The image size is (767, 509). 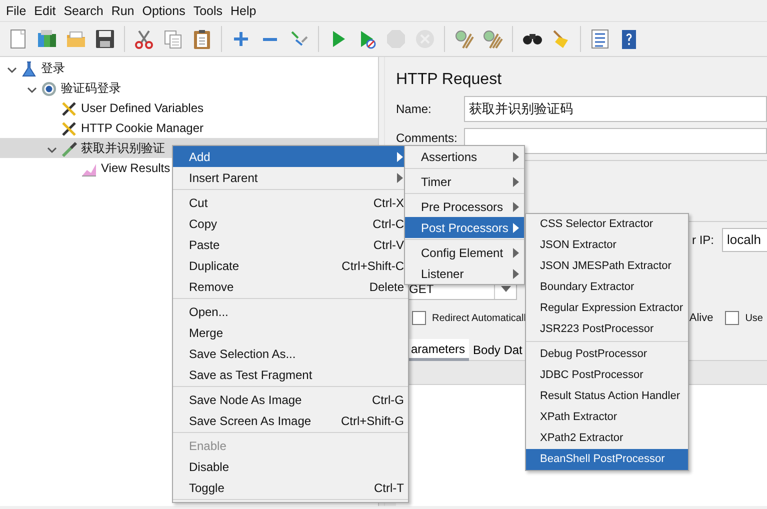 I want to click on scissors-icon, so click(x=144, y=39).